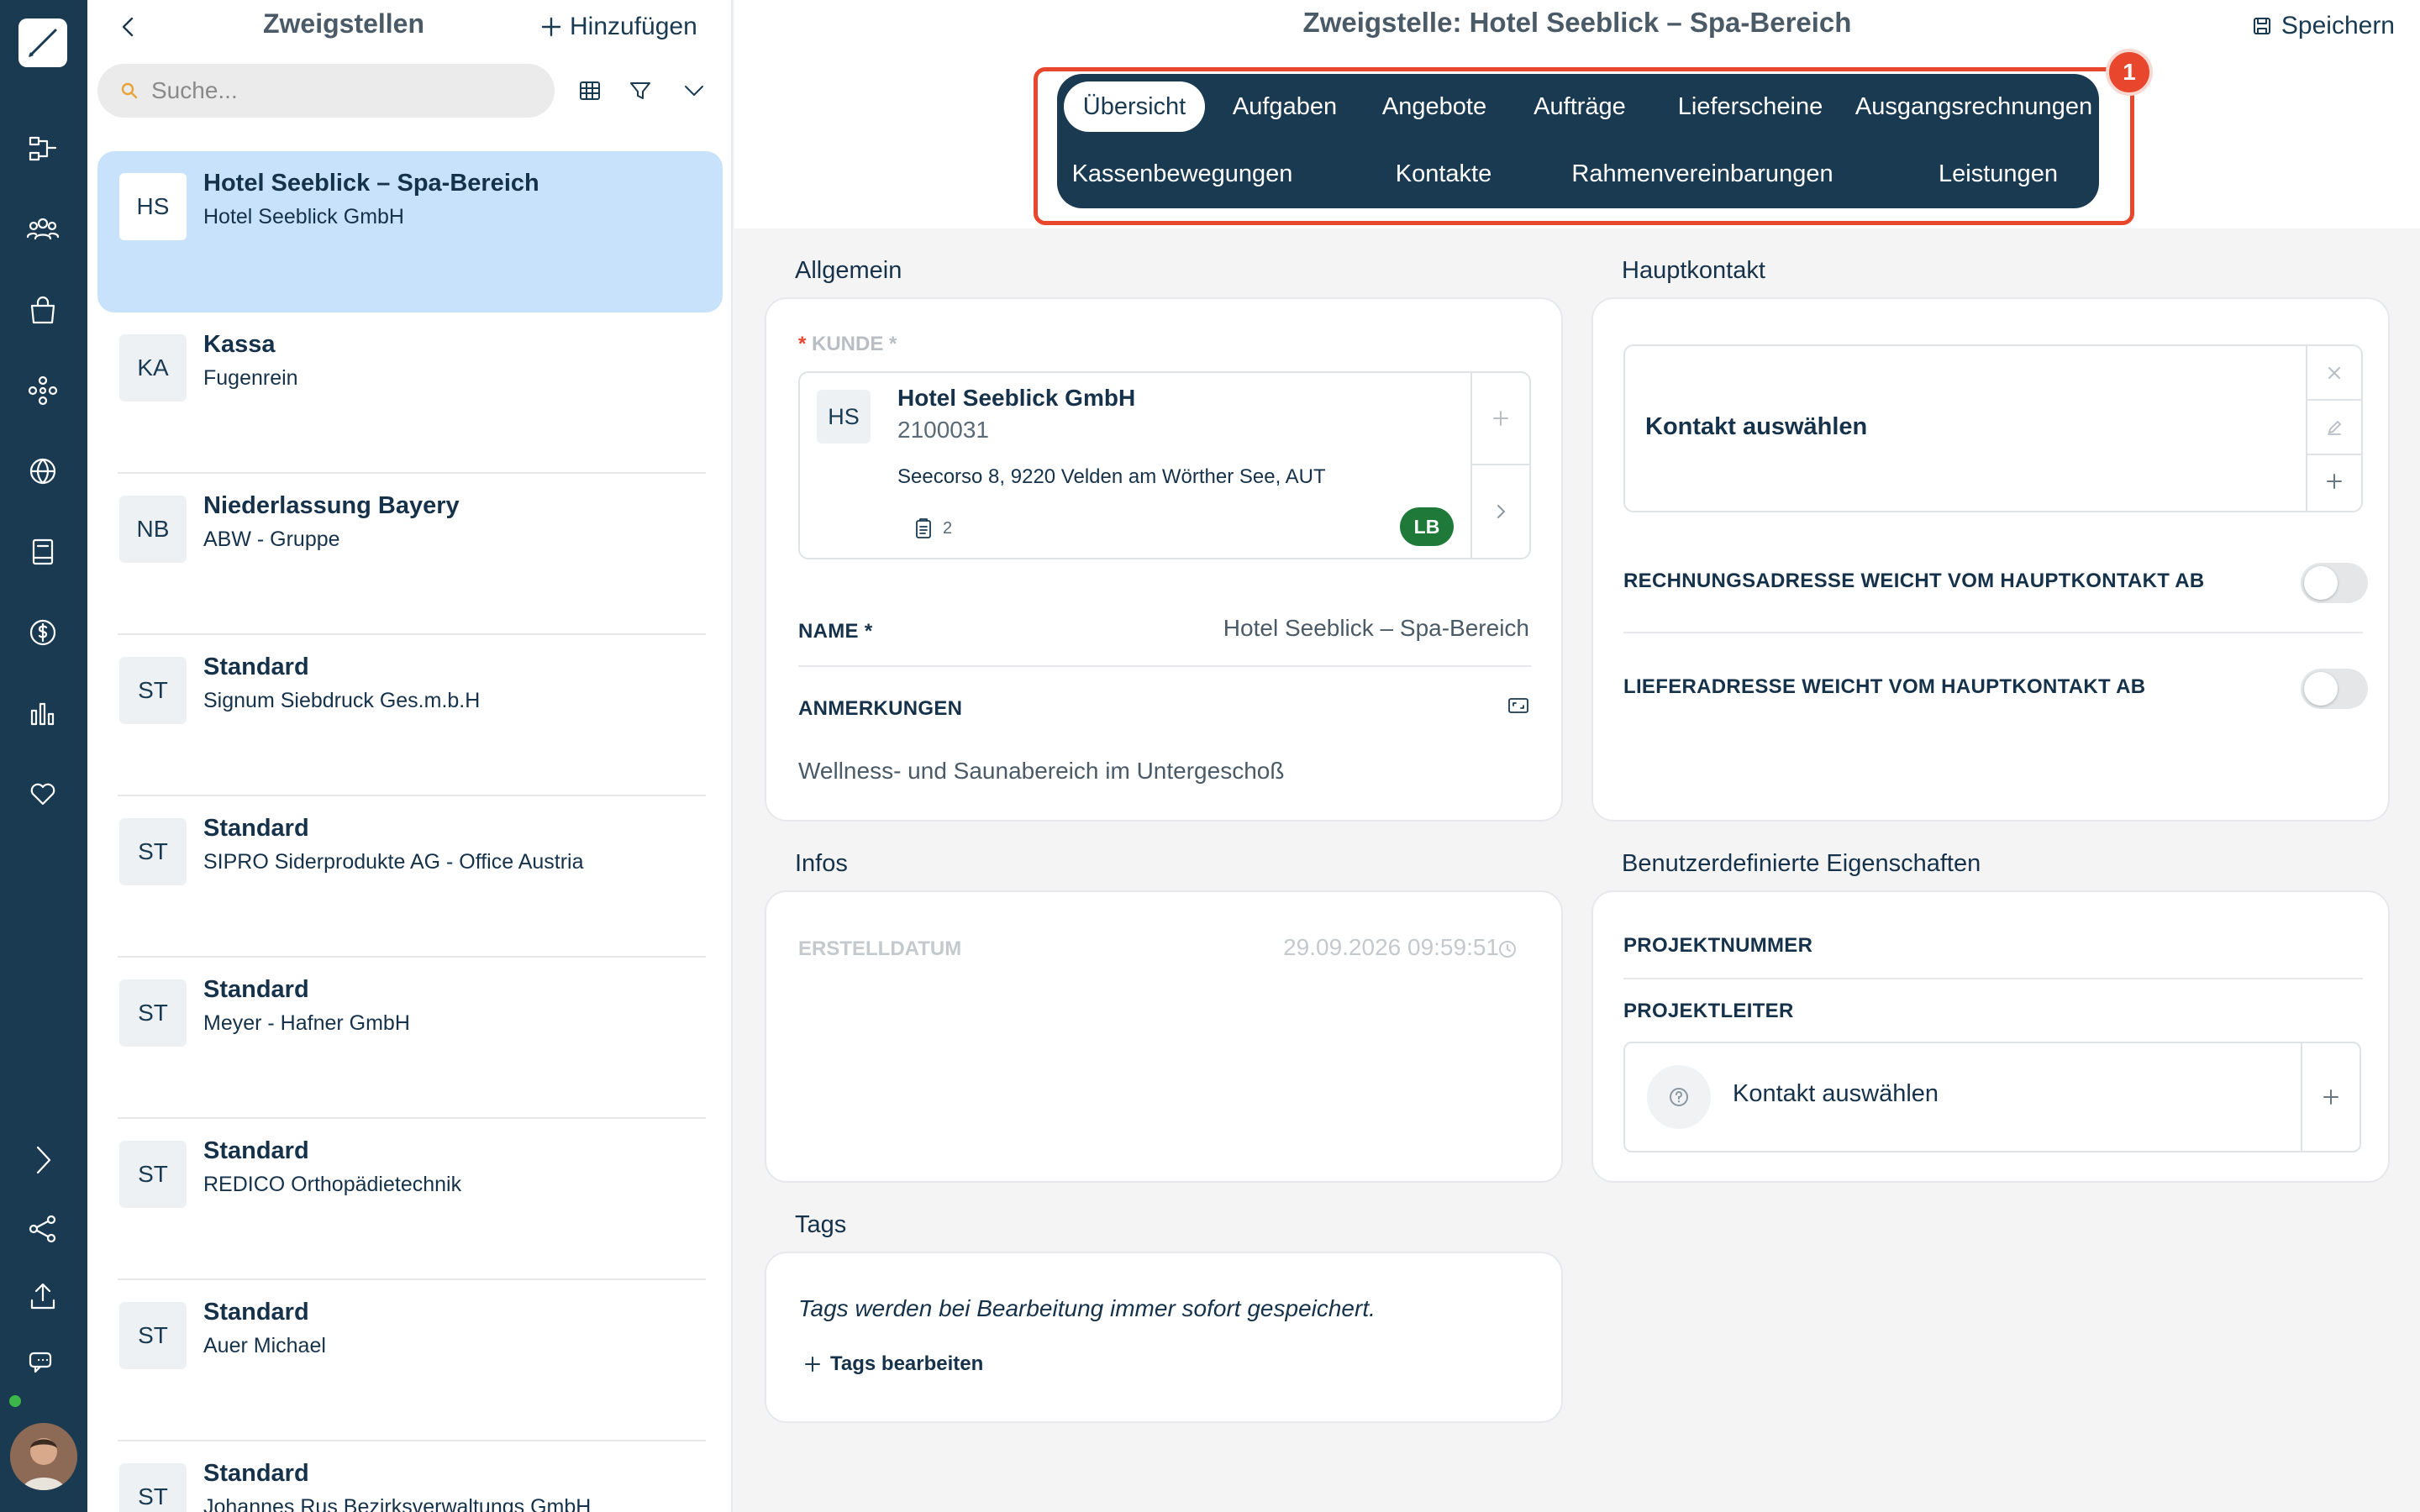 The height and width of the screenshot is (1512, 2420). What do you see at coordinates (1884, 686) in the screenshot?
I see `lieferadresse-label: LIEFERADRESSE WEICHT VOM HAUPTKONTAKT AB` at bounding box center [1884, 686].